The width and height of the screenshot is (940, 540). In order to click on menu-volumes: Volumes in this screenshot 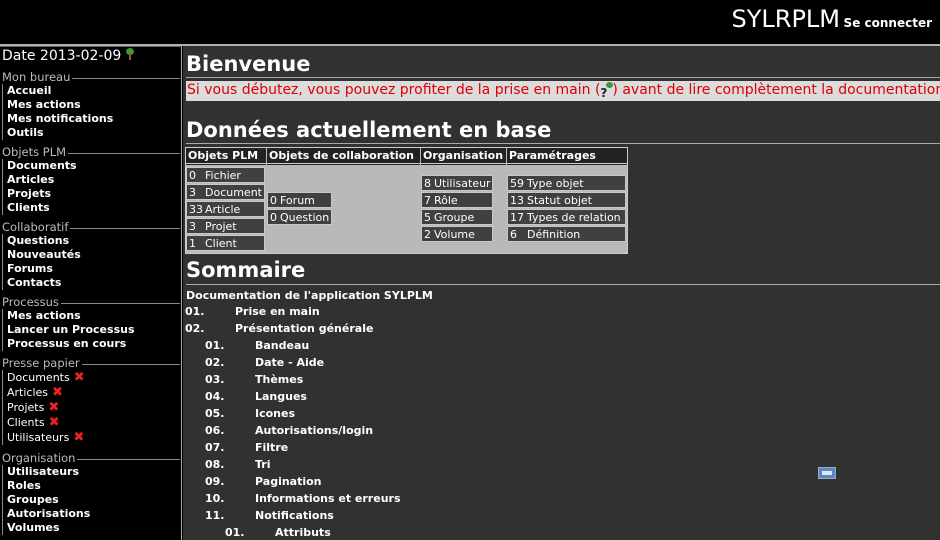, I will do `click(93, 528)`.